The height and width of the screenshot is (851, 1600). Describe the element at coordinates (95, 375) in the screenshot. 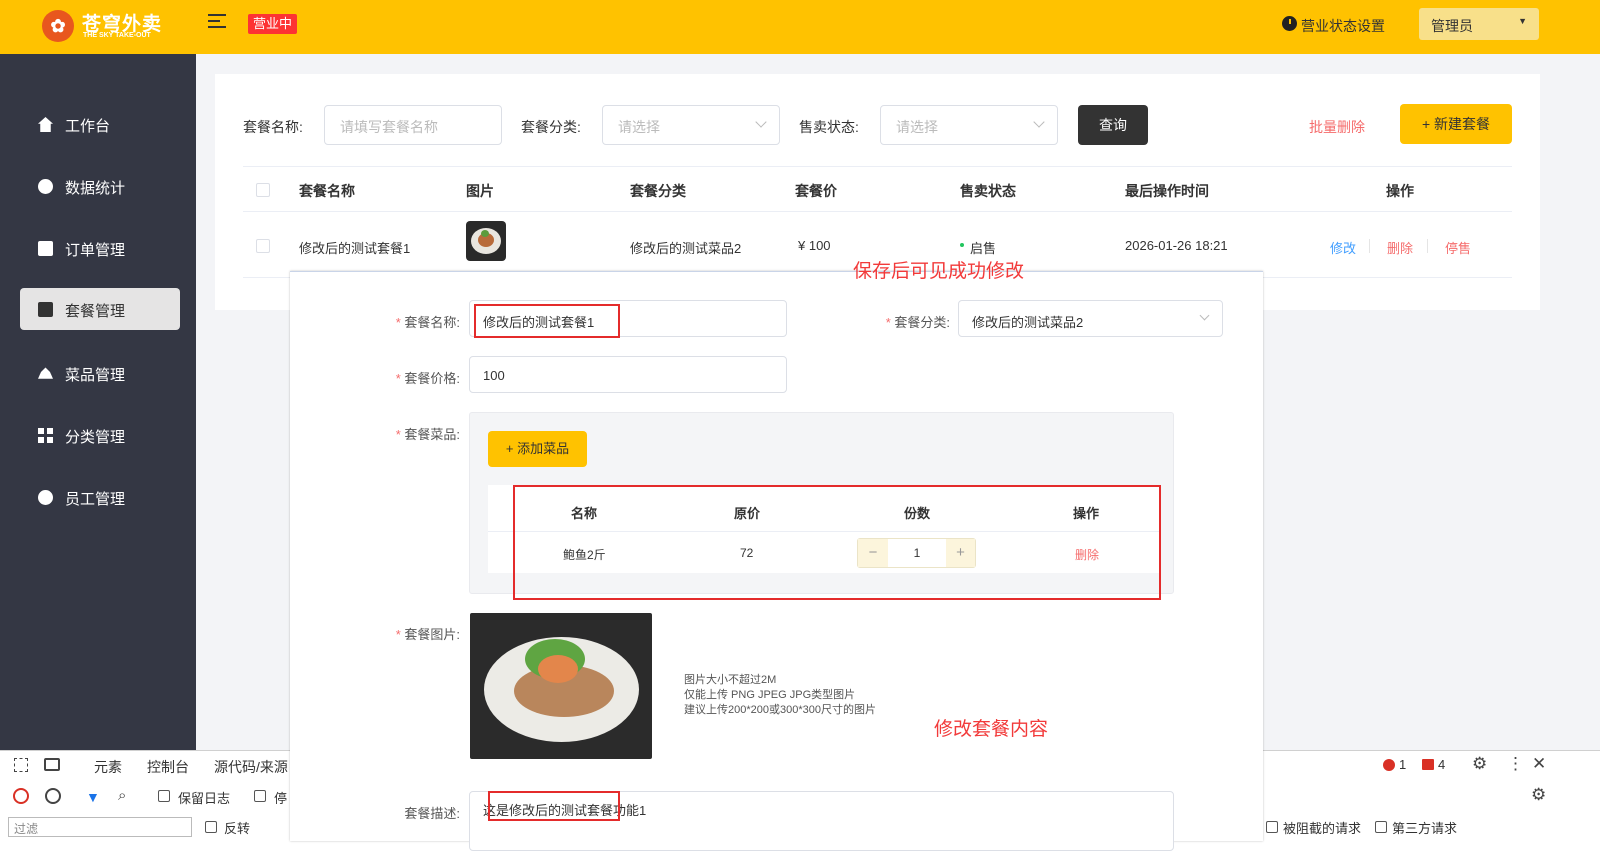

I see `sidebar-item-label: 菜品管理` at that location.